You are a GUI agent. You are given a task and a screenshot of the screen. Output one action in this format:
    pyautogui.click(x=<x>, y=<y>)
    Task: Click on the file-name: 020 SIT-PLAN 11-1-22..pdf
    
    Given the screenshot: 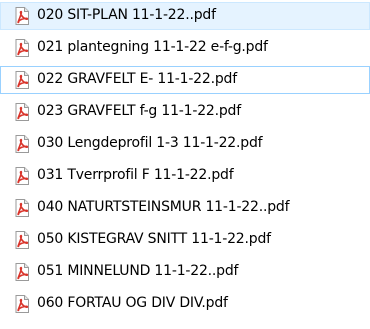 What is the action you would take?
    pyautogui.click(x=126, y=15)
    